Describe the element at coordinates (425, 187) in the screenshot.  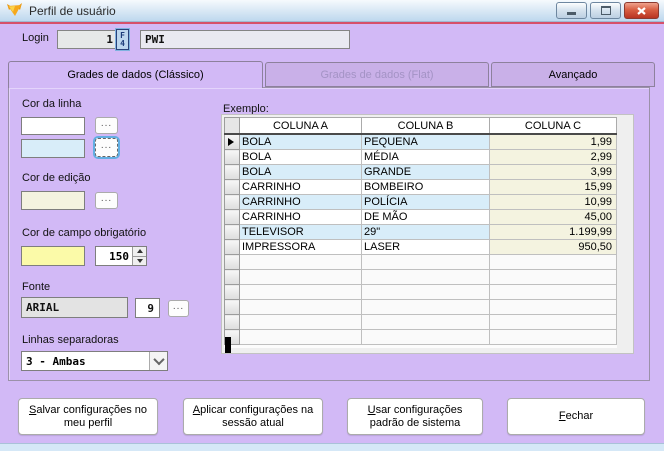
I see `table-cell: BOMBEIRO` at that location.